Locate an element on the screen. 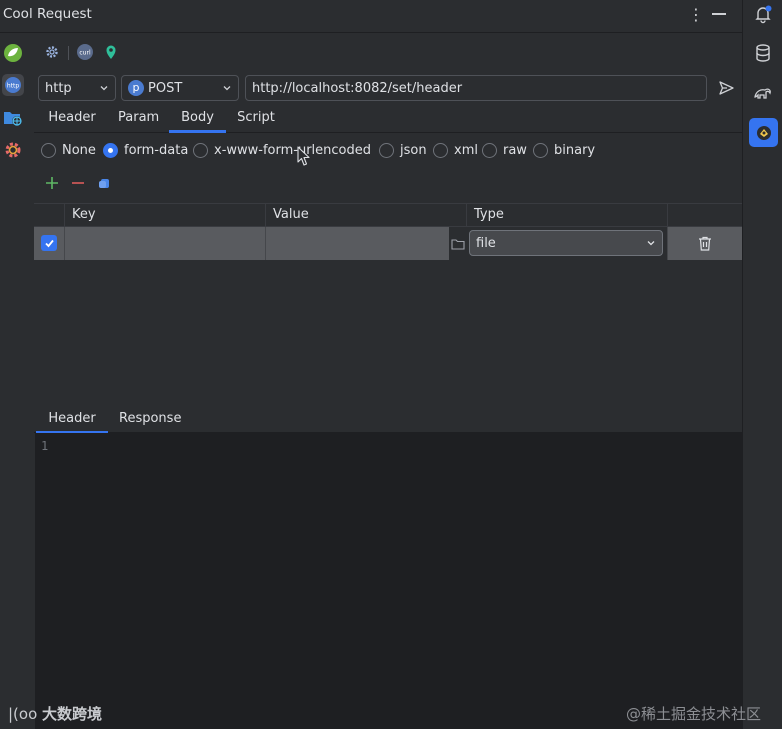  request-tabs: Header Param Body Script is located at coordinates (388, 118).